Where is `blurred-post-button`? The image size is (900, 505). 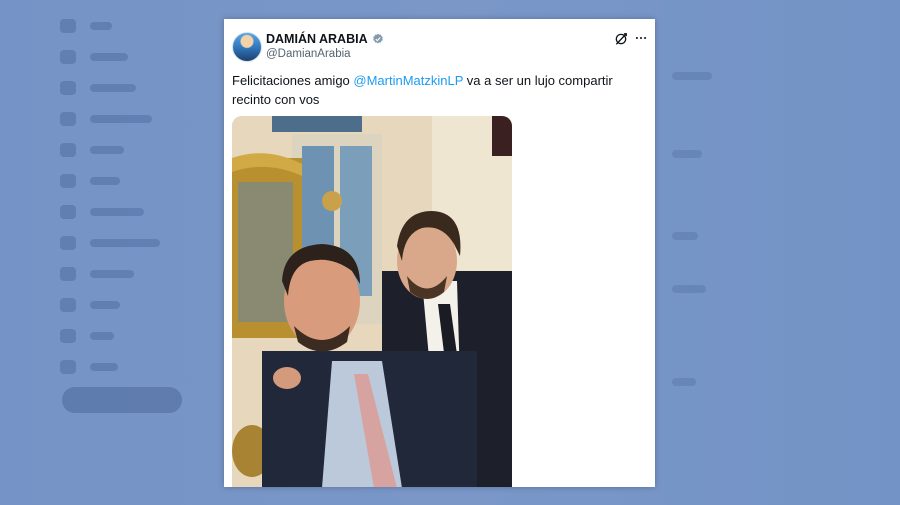 blurred-post-button is located at coordinates (122, 400).